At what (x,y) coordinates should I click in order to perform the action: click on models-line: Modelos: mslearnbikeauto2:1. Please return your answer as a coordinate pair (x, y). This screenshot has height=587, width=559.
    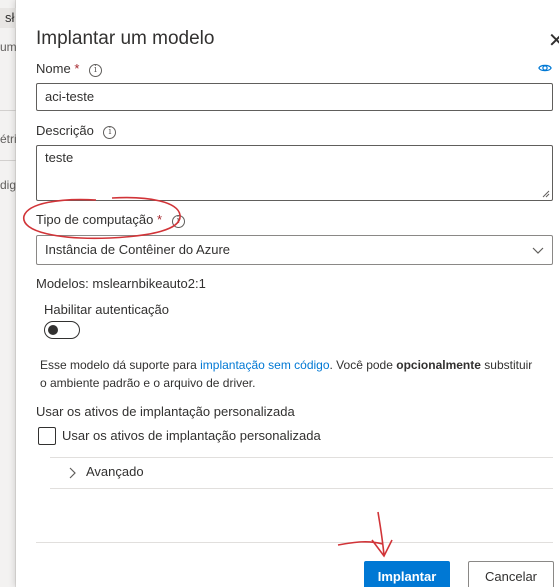
    Looking at the image, I should click on (121, 283).